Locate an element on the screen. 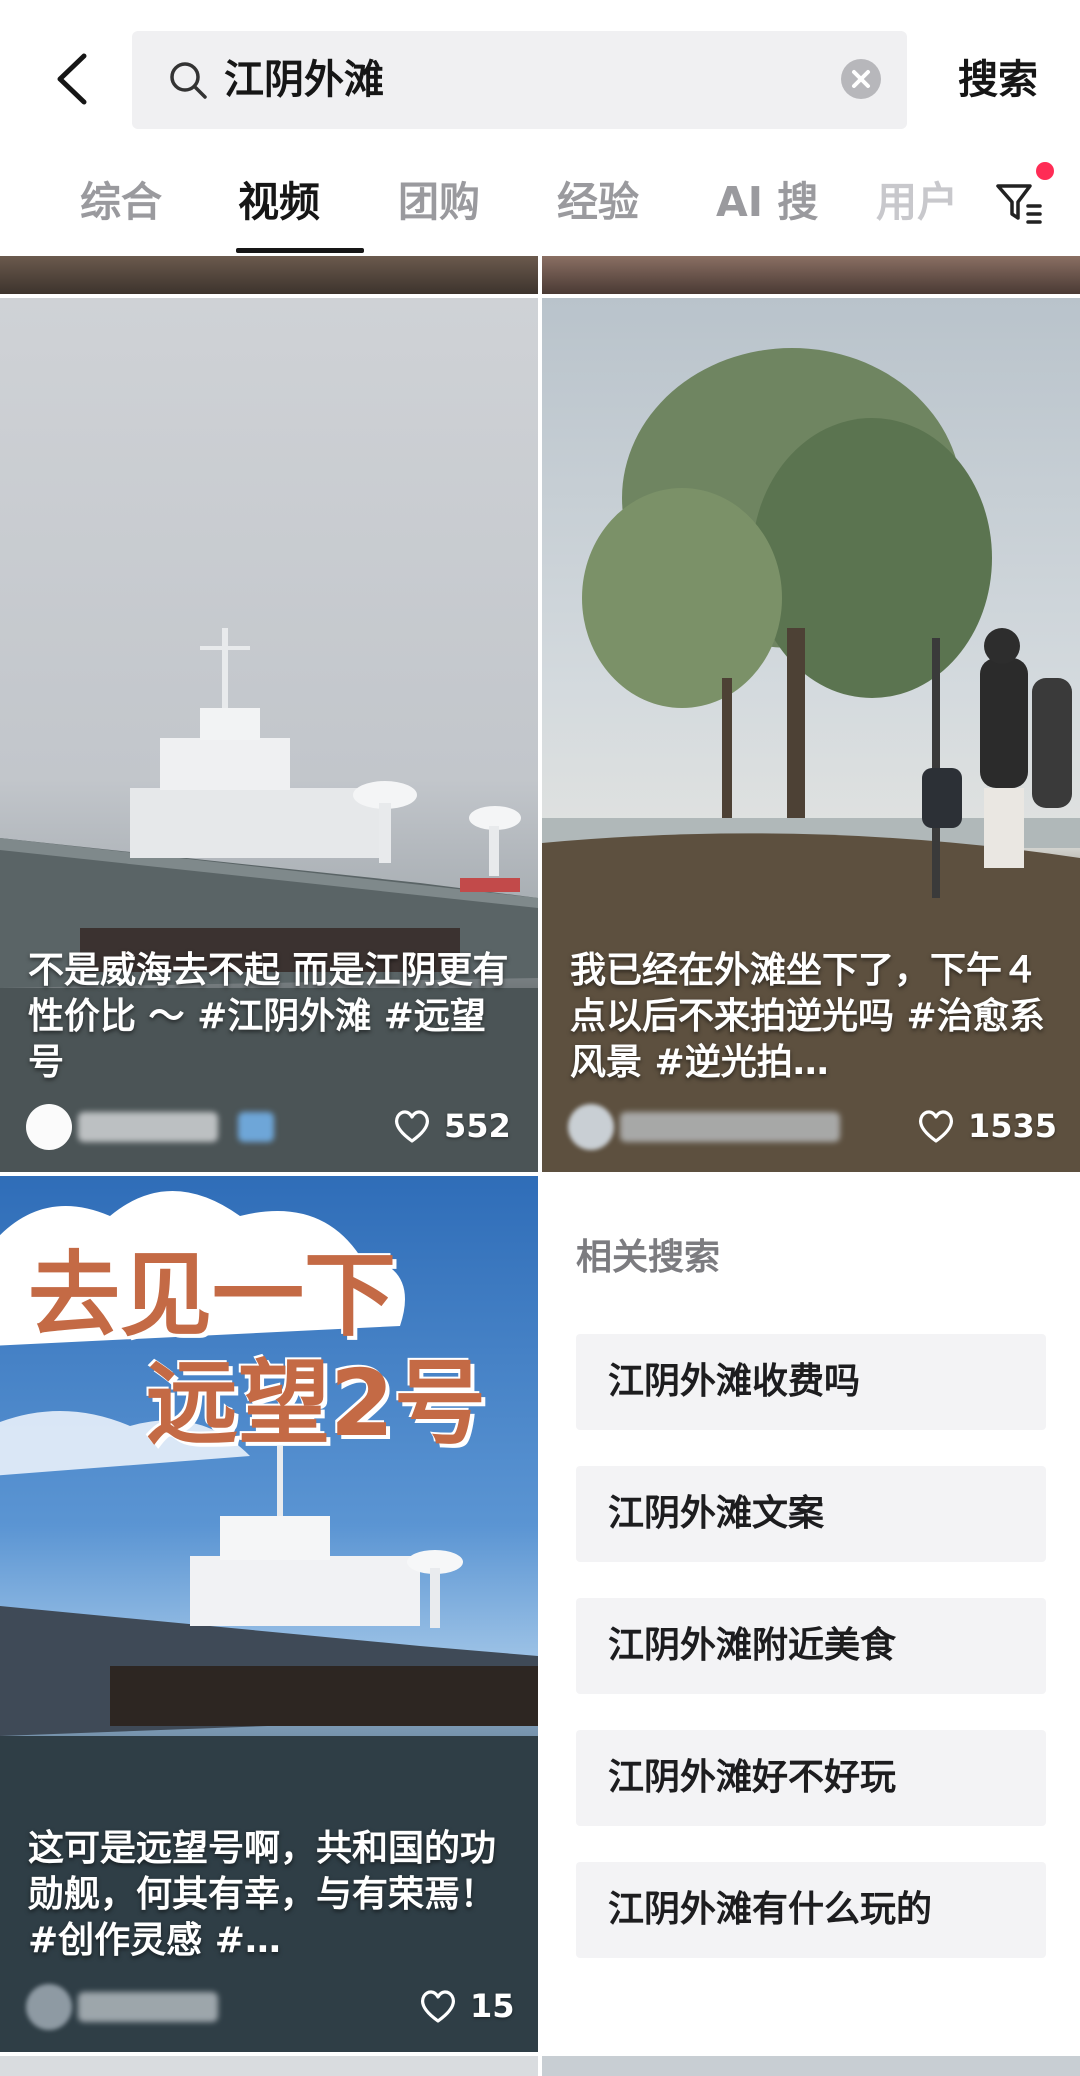 The width and height of the screenshot is (1080, 2076). related-search-item: 江阴外滩文案 is located at coordinates (811, 1514).